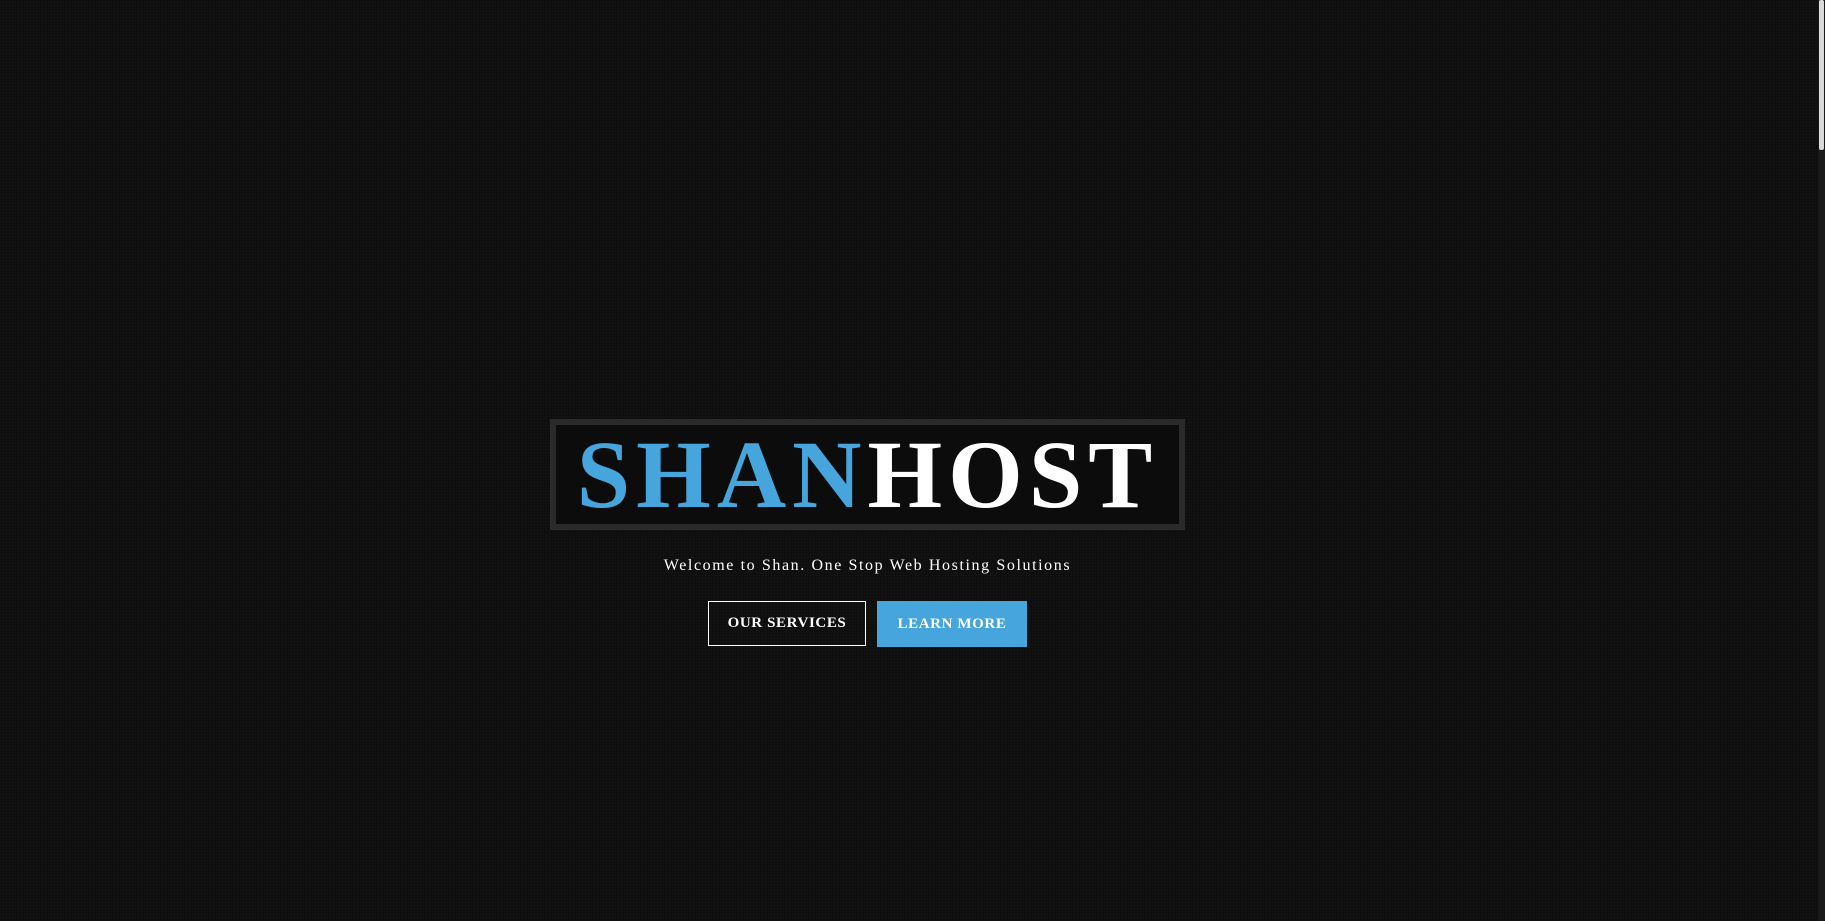 The image size is (1825, 921). I want to click on logo-wordmark: SHANHOST, so click(867, 474).